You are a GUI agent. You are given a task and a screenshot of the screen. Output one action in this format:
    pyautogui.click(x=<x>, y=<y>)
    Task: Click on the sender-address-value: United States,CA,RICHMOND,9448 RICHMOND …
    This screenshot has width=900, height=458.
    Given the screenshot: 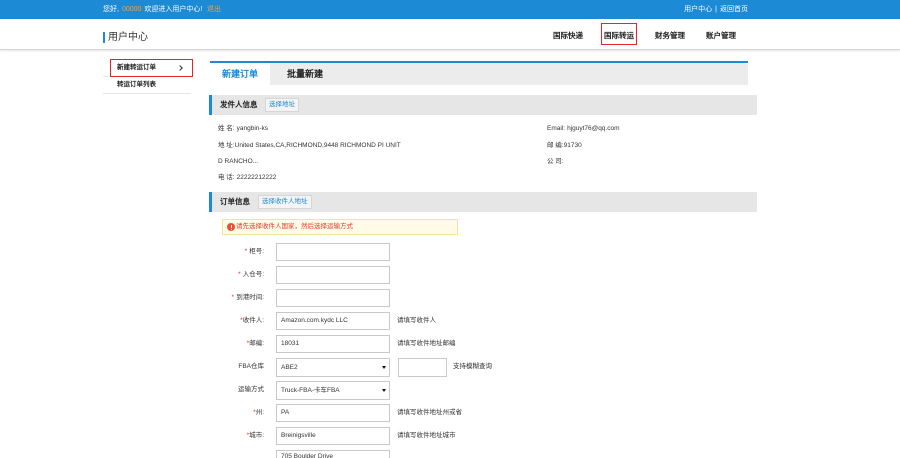 What is the action you would take?
    pyautogui.click(x=309, y=153)
    